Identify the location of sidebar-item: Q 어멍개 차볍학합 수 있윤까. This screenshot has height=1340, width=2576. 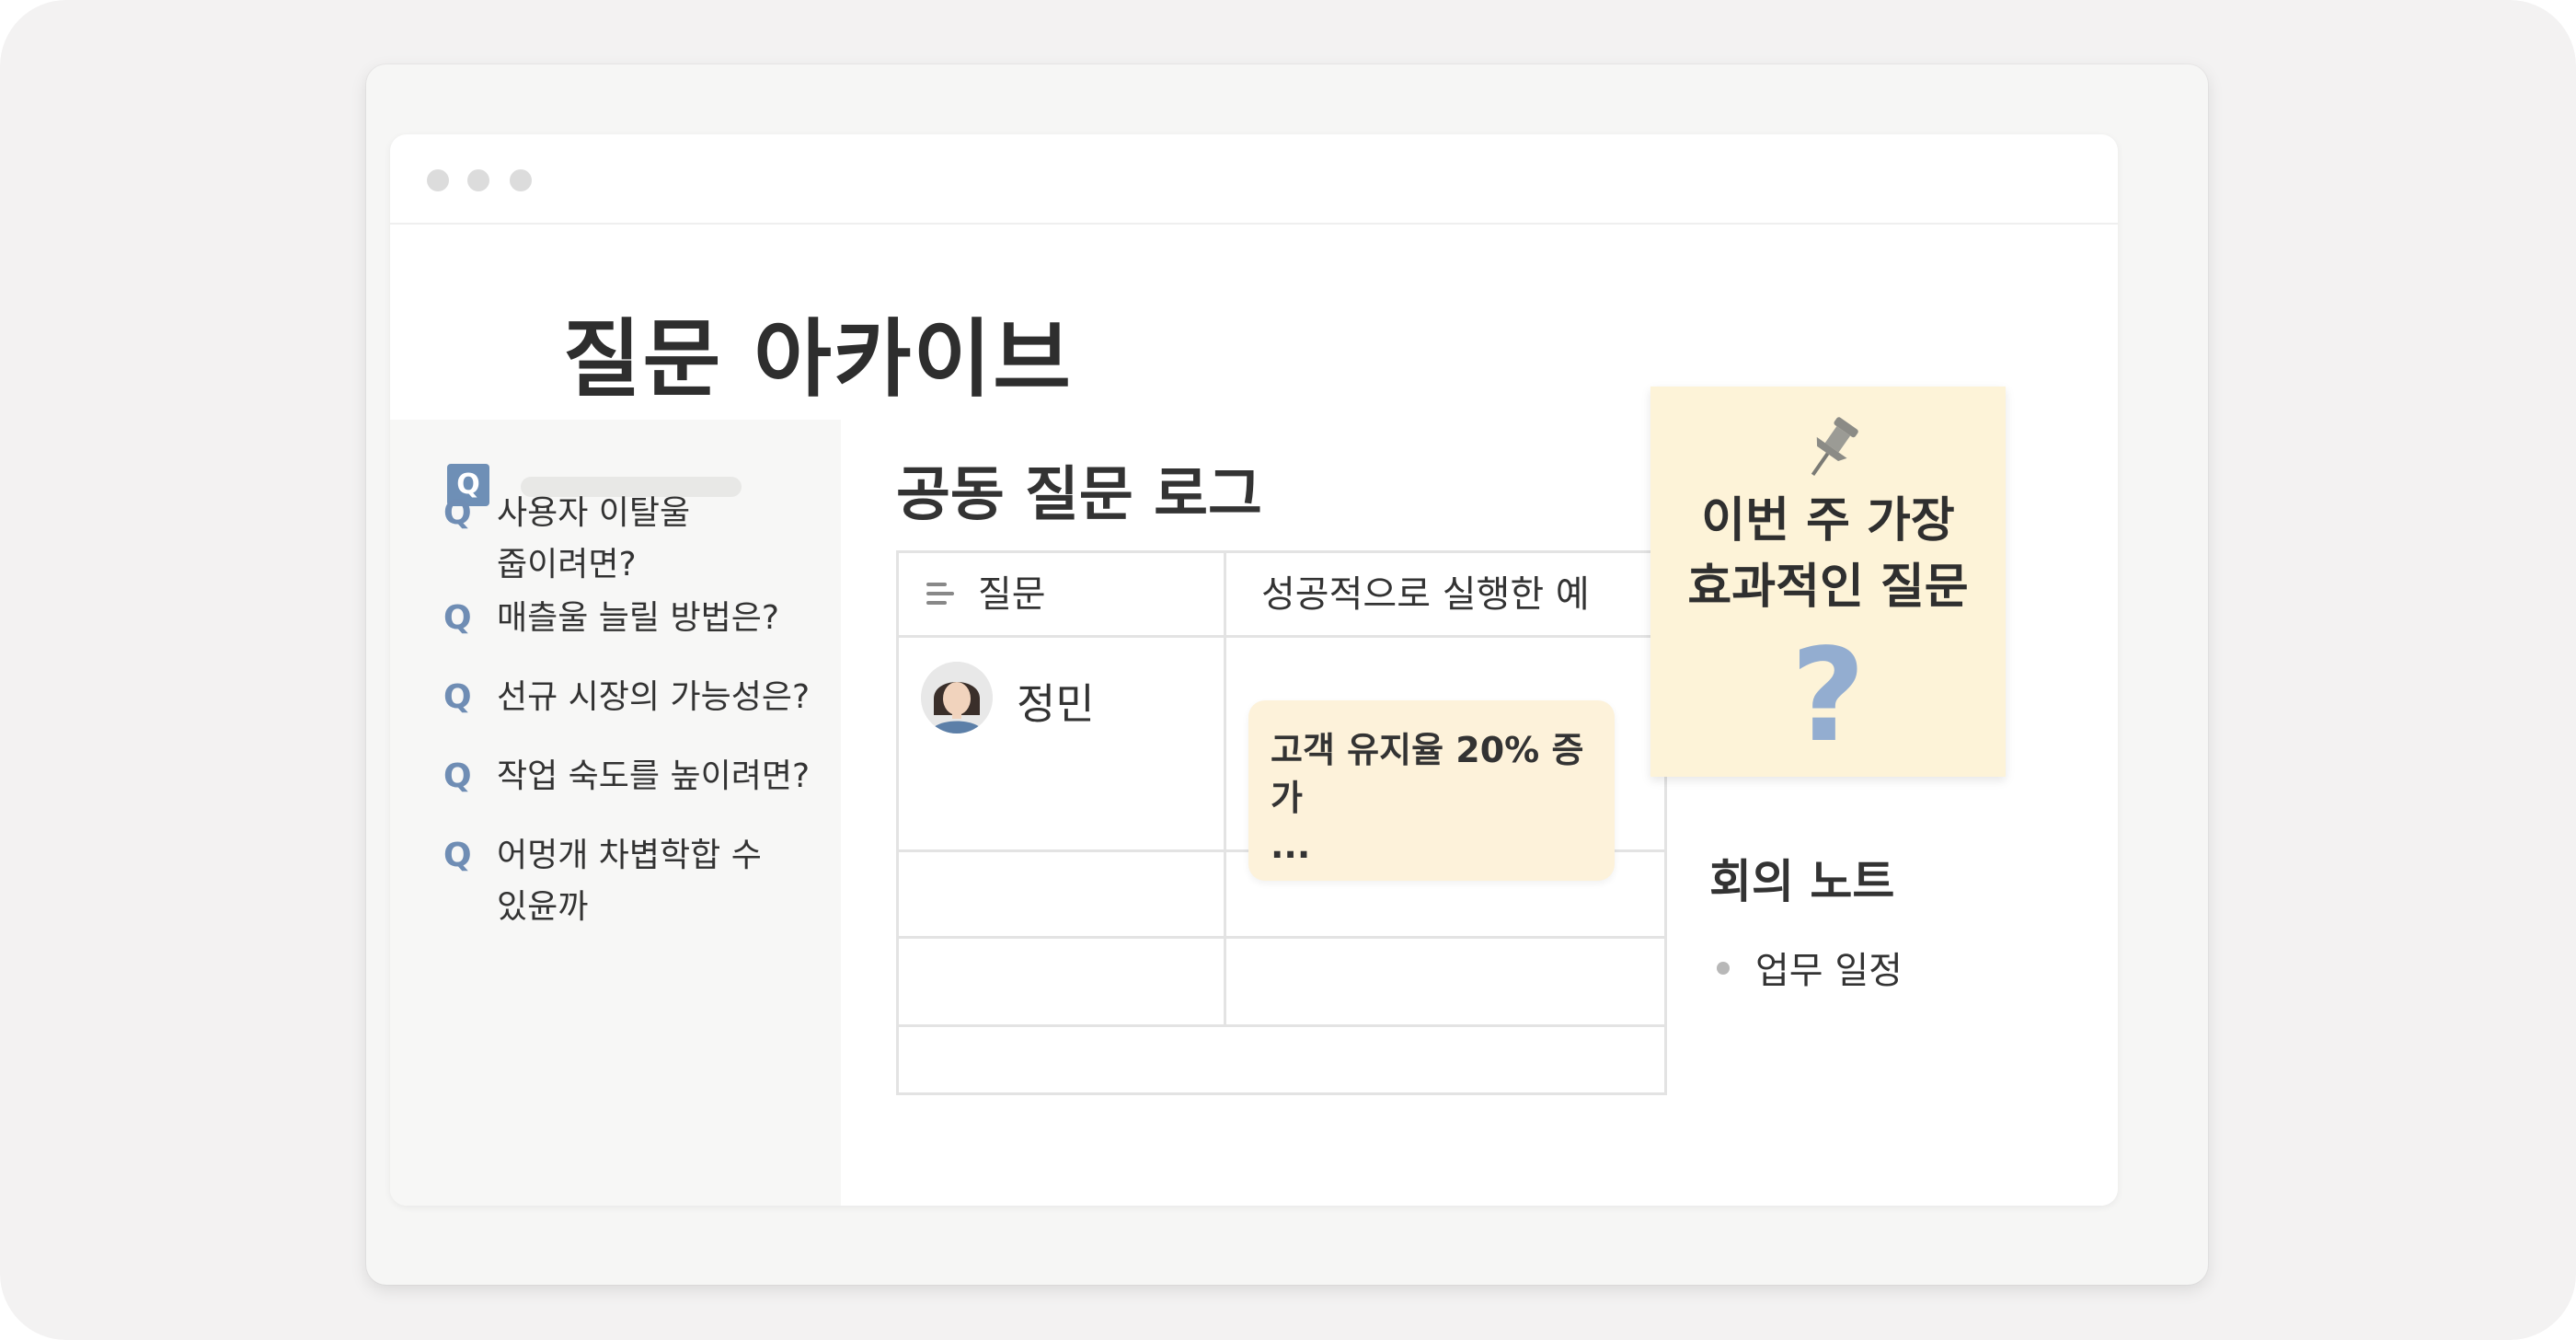
(636, 881).